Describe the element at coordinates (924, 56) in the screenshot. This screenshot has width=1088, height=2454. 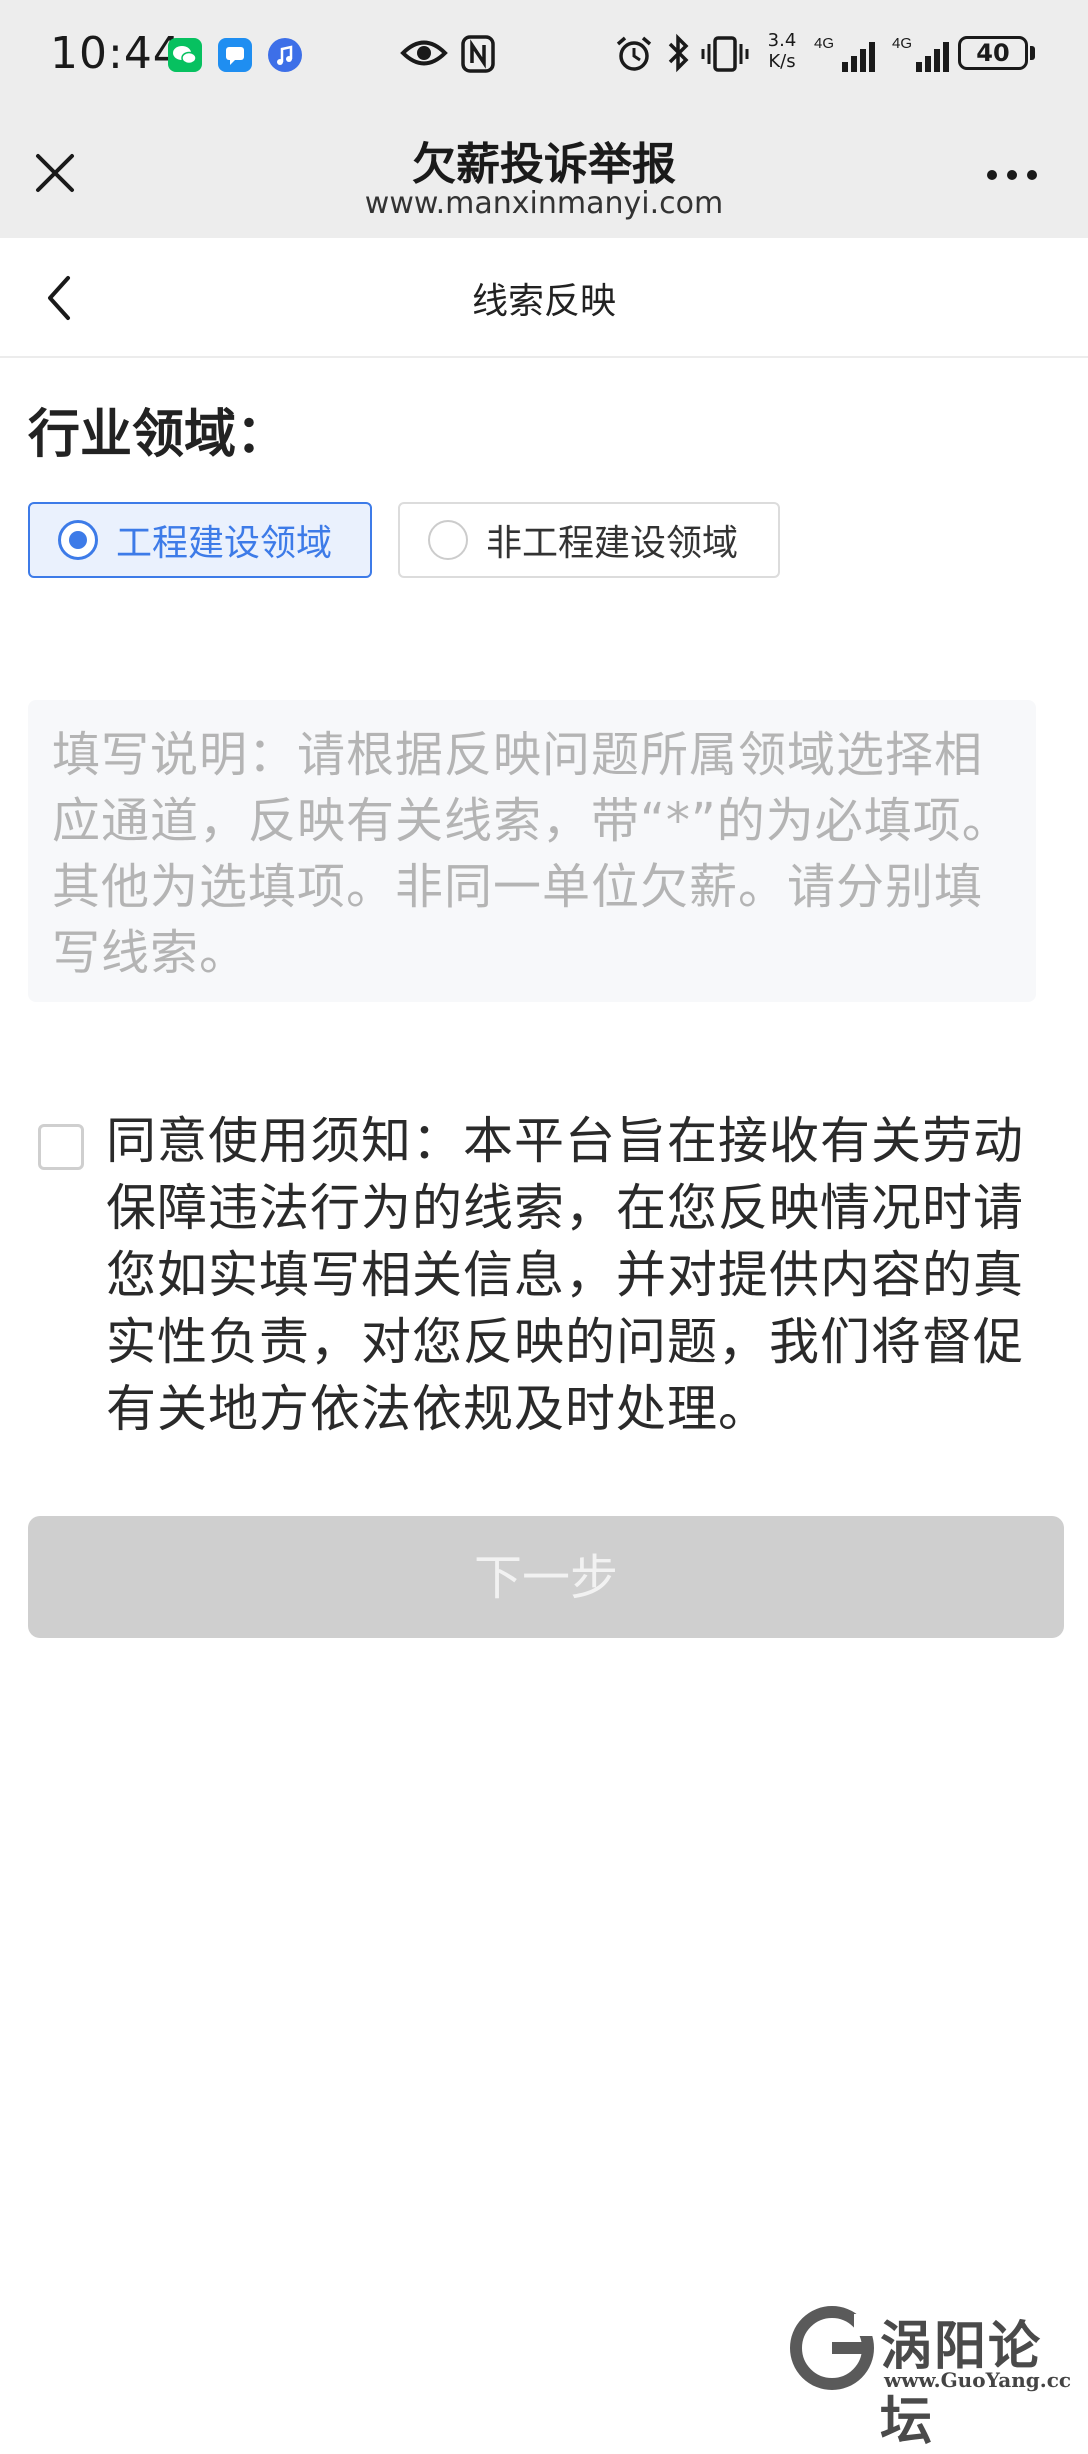
I see `signal-4g-icon-2: 4G` at that location.